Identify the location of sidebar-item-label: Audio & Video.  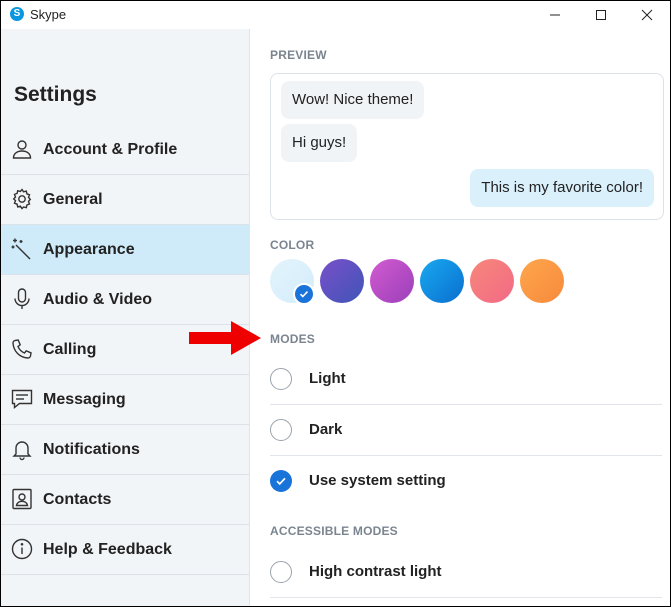
(98, 299).